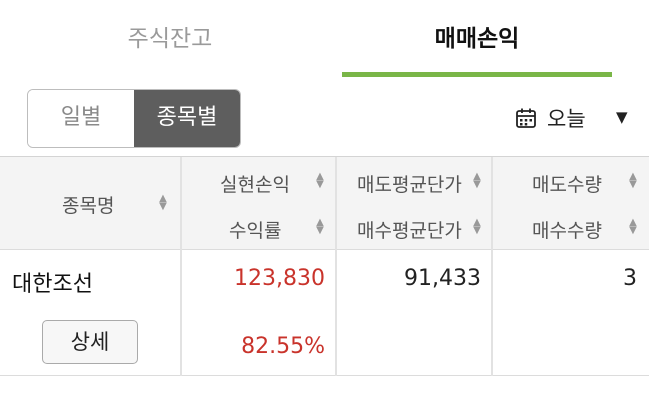 The width and height of the screenshot is (649, 406). I want to click on stock-name: 대한조선, so click(52, 284).